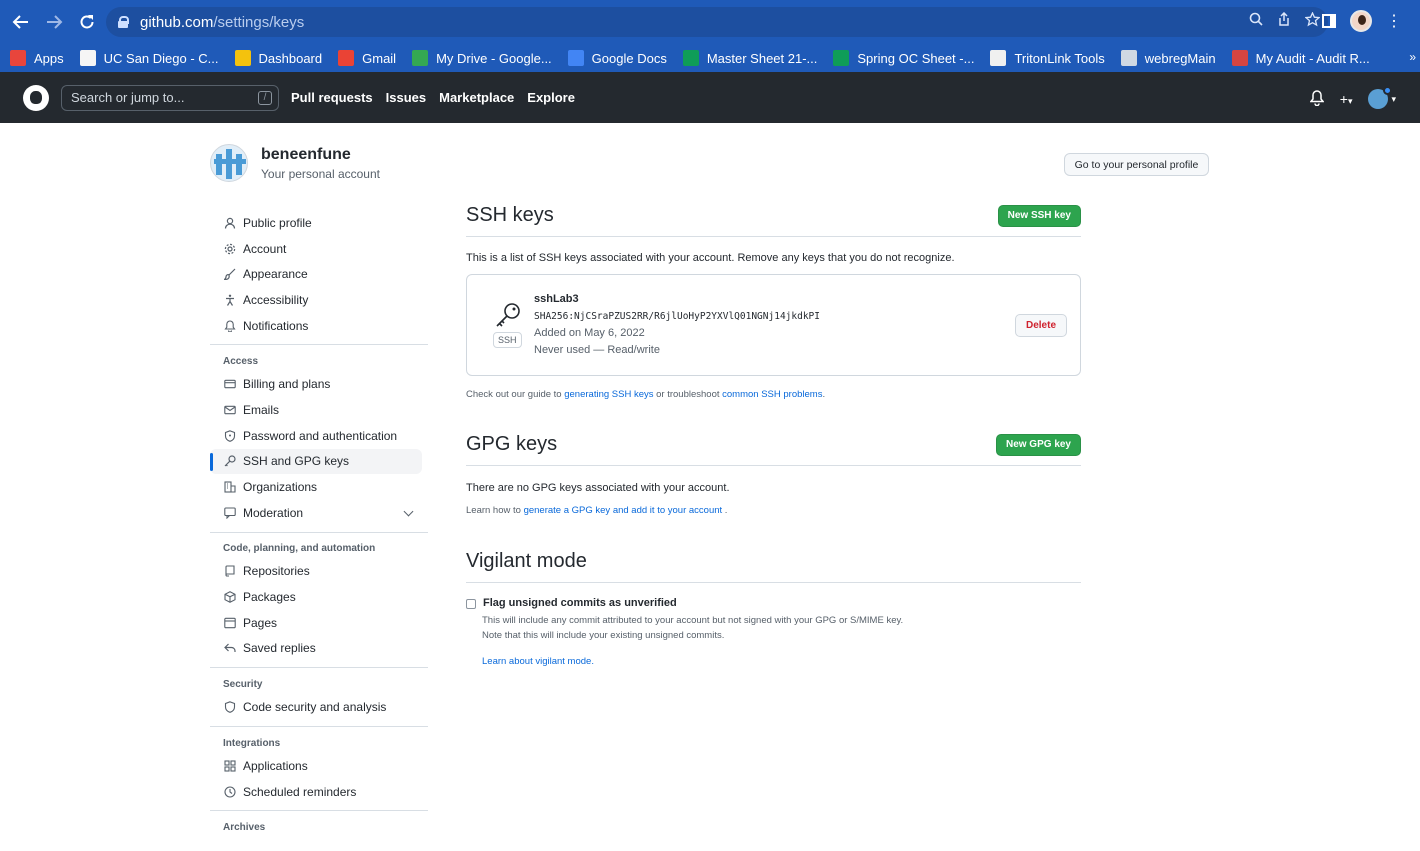 Image resolution: width=1420 pixels, height=851 pixels. I want to click on sidebar-group-archives: Archives, so click(244, 827).